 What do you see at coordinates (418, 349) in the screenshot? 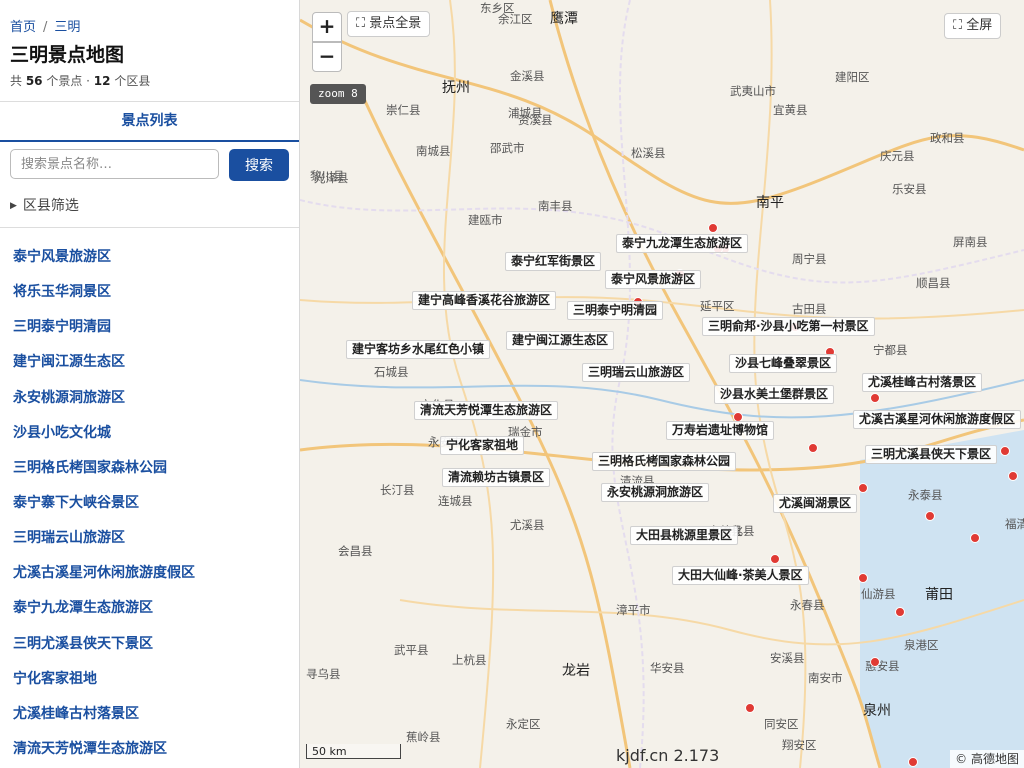
I see `spot-map-label: 建宁客坊乡水尾红色小镇` at bounding box center [418, 349].